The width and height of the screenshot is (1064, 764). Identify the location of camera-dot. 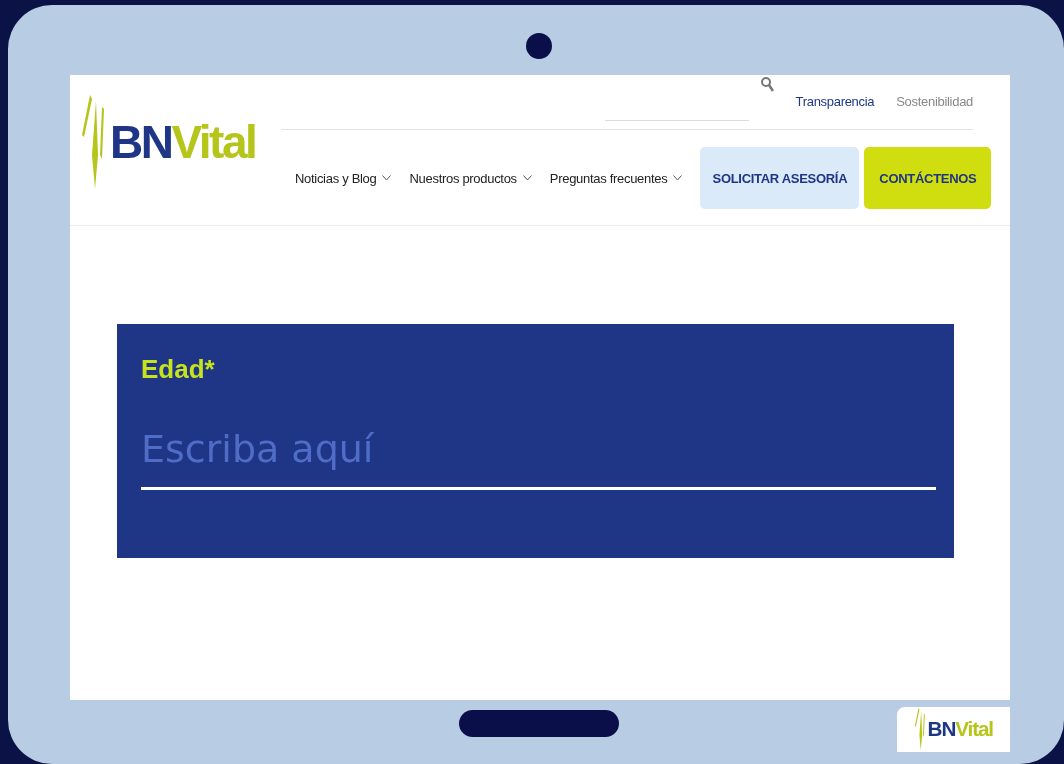
(539, 46).